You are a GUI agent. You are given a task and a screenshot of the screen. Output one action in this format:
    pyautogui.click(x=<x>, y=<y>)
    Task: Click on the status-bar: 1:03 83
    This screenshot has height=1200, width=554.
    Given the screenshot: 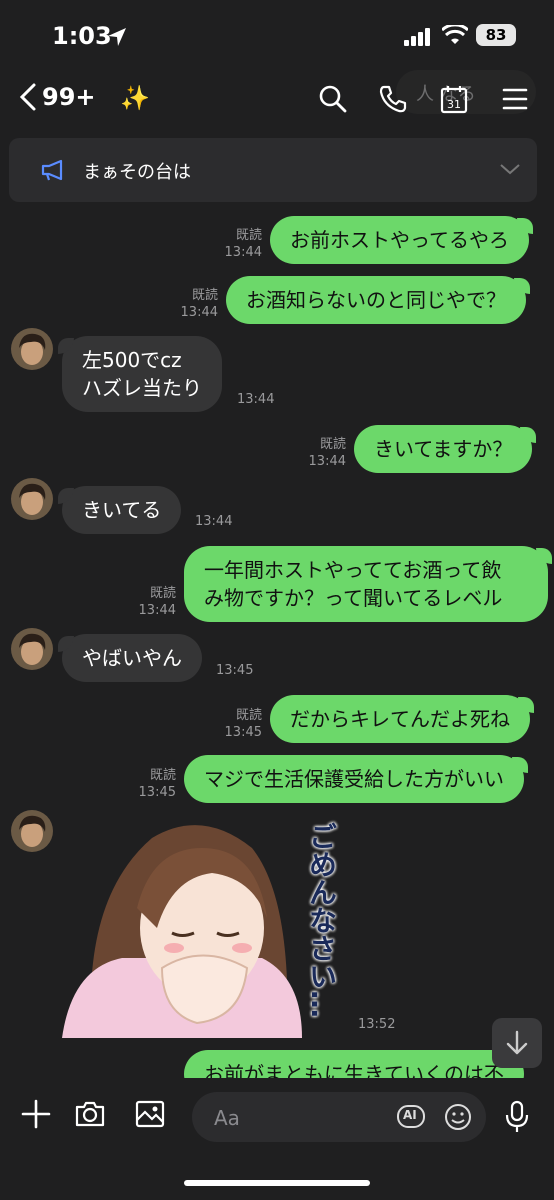 What is the action you would take?
    pyautogui.click(x=277, y=35)
    